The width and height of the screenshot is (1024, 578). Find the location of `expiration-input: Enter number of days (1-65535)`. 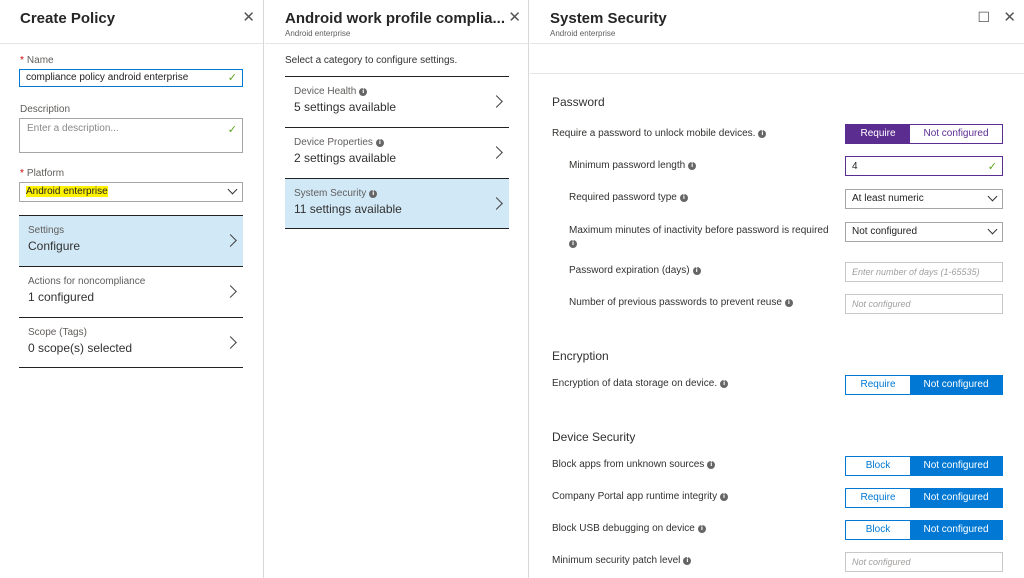

expiration-input: Enter number of days (1-65535) is located at coordinates (924, 272).